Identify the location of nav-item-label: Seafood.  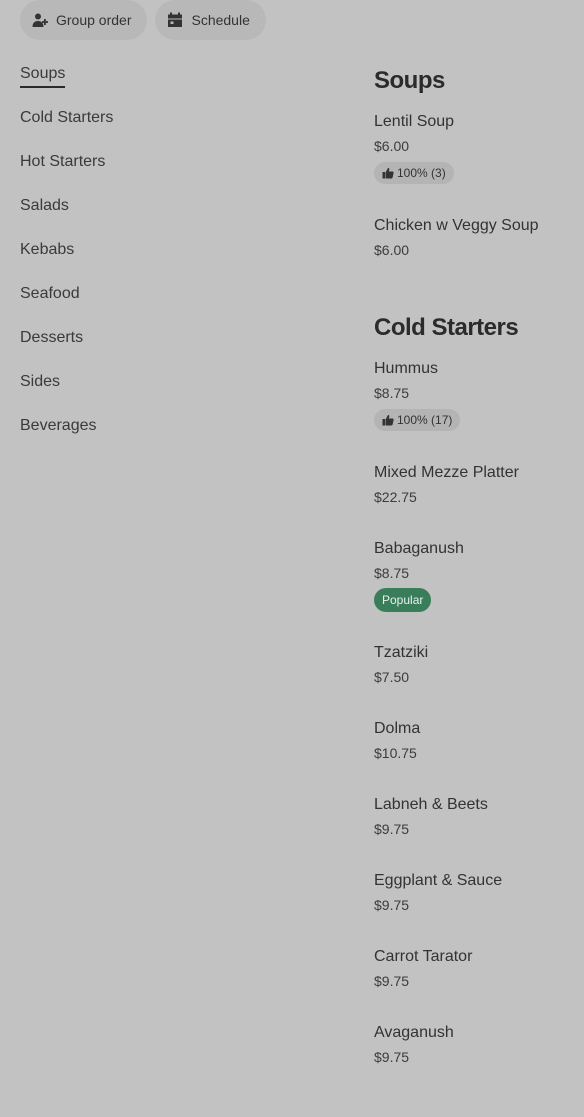
(50, 293).